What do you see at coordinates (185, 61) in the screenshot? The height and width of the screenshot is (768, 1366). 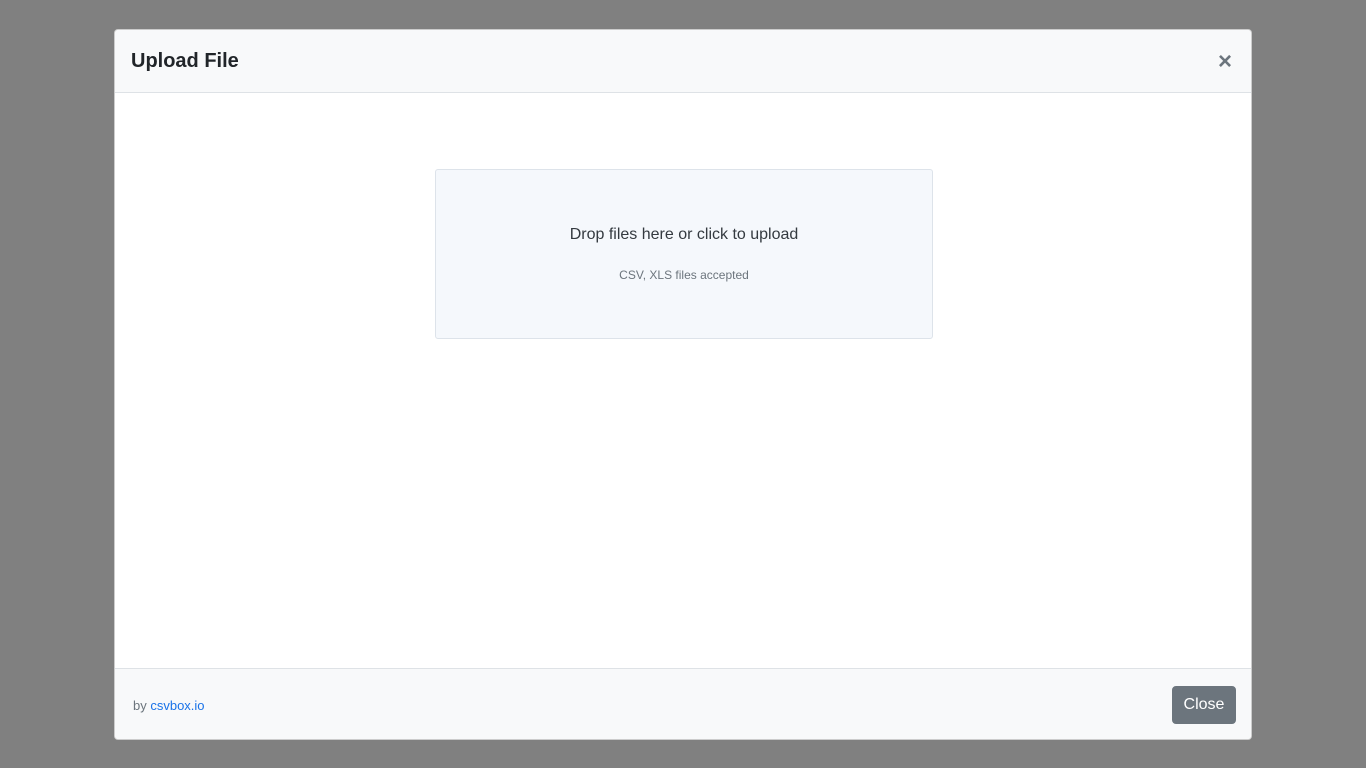 I see `modal-title: Upload File` at bounding box center [185, 61].